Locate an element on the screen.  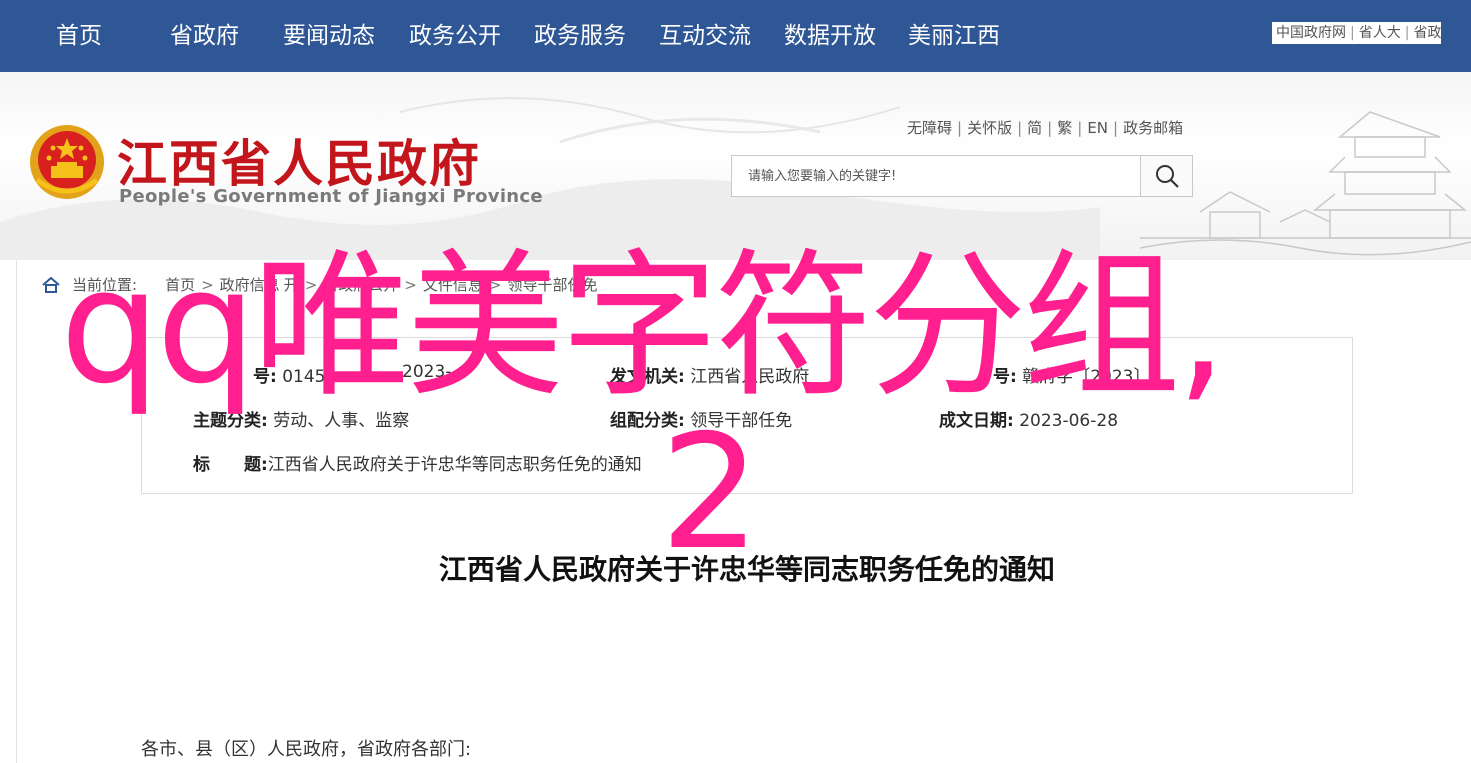
simplified-chinese-link: 简 is located at coordinates (1034, 128).